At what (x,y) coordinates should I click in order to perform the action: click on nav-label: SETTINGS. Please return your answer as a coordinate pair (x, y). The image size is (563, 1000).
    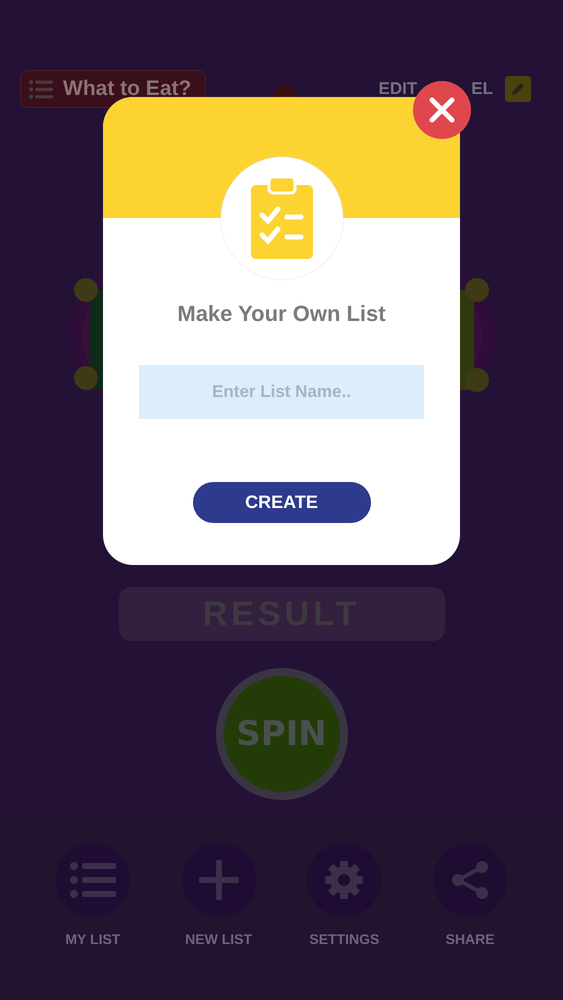
    Looking at the image, I should click on (344, 939).